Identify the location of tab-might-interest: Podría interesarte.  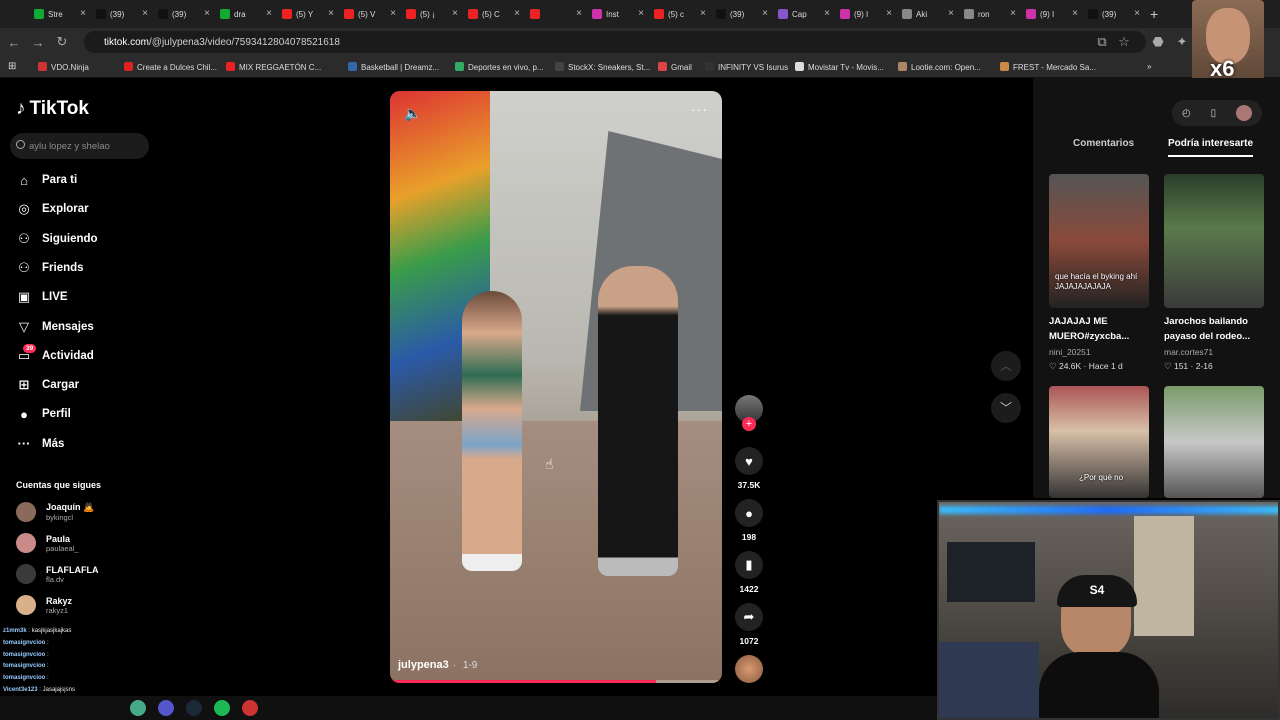
(1211, 147).